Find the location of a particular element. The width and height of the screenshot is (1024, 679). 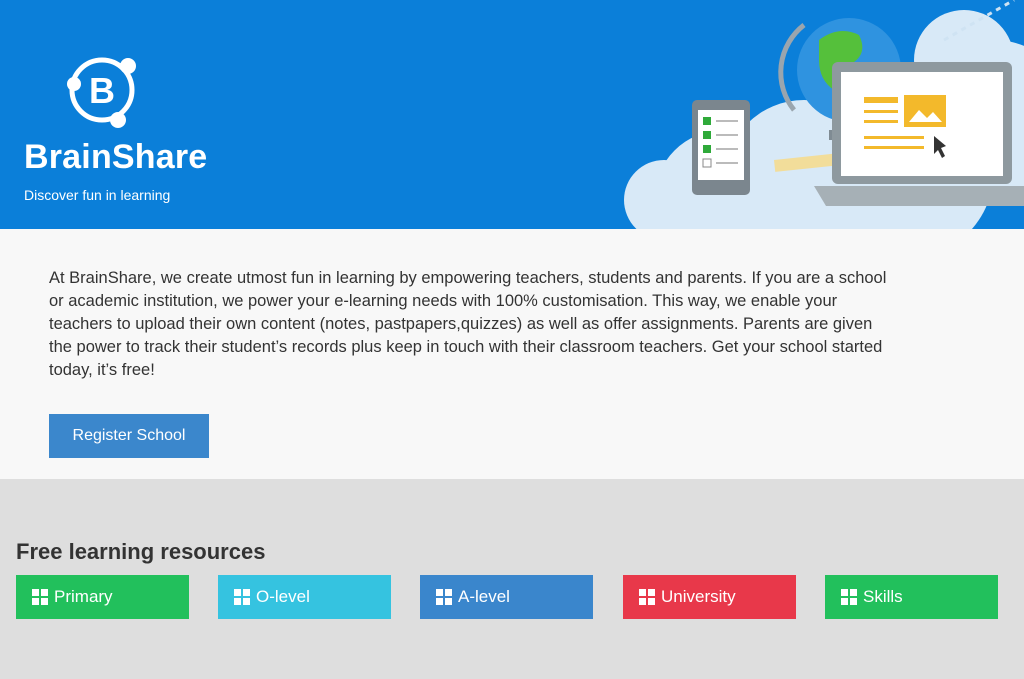

category-primary-button: Primary is located at coordinates (102, 597).